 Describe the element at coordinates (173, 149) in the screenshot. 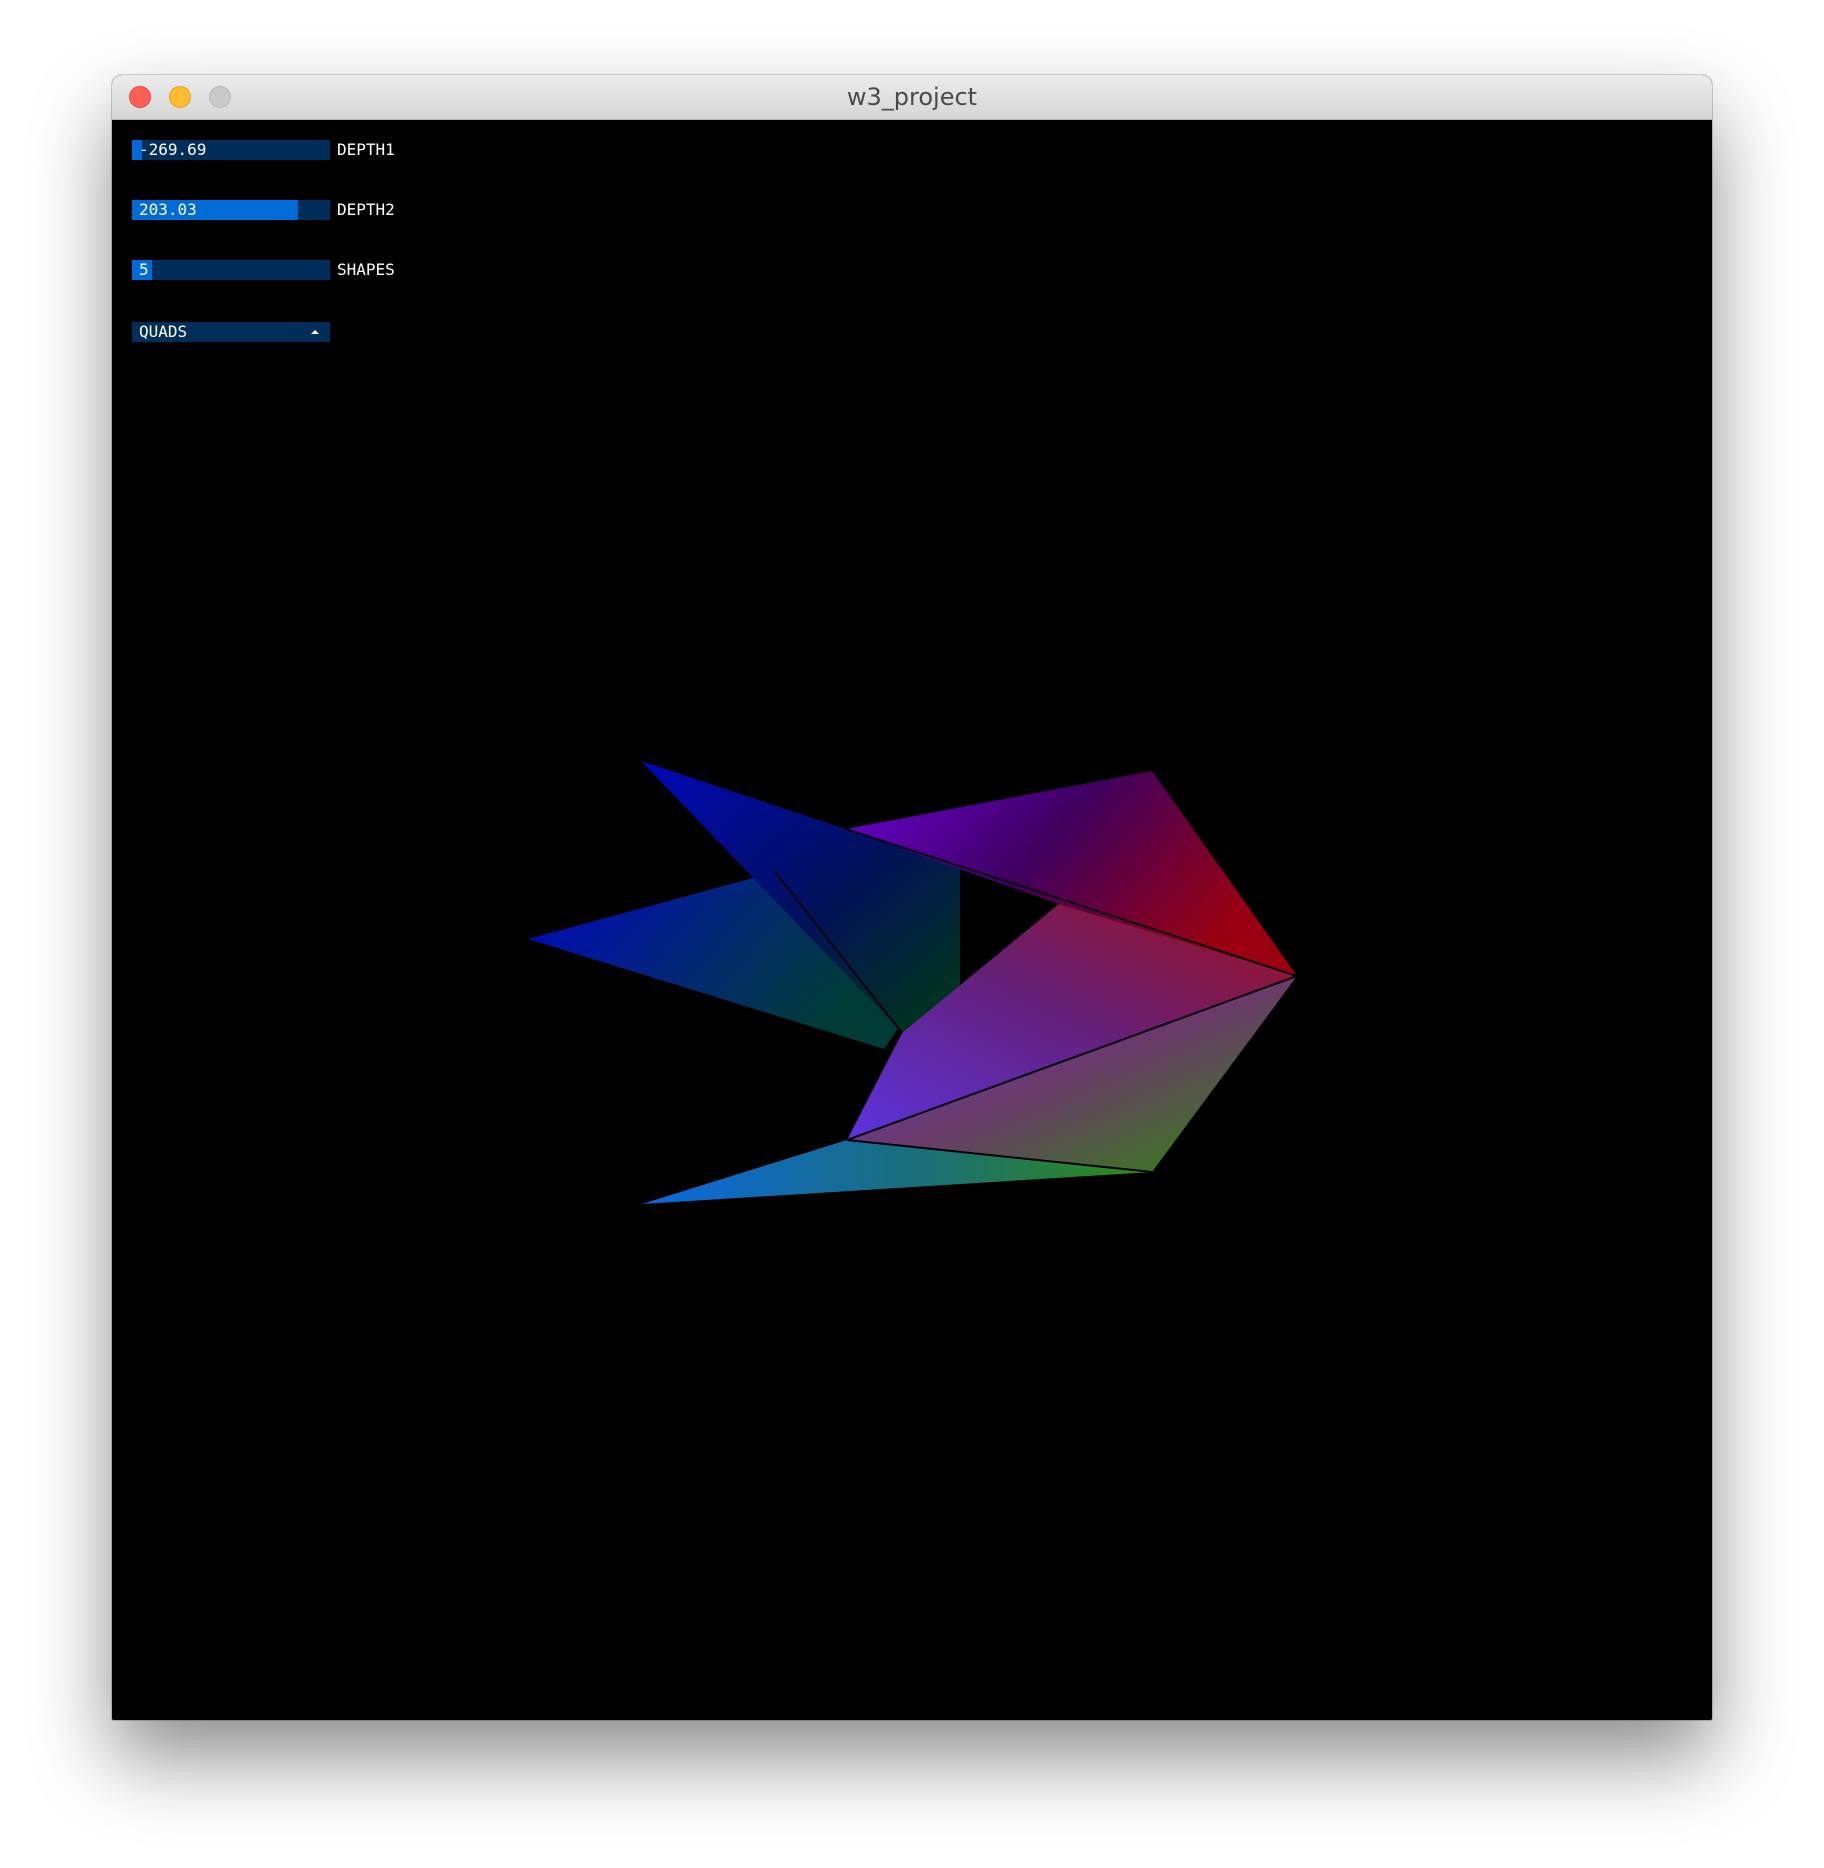

I see `depth1-value: -269.69` at that location.